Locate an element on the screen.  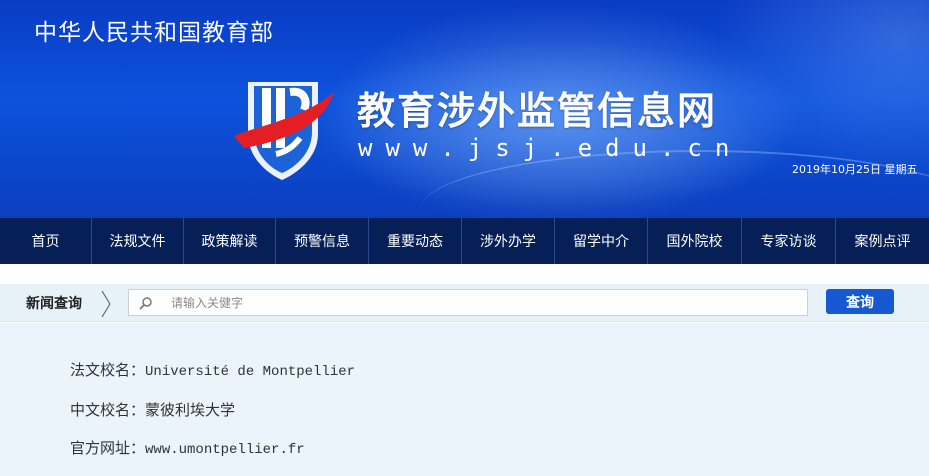
nav-item-case-reviews: 案例点评 is located at coordinates (882, 241).